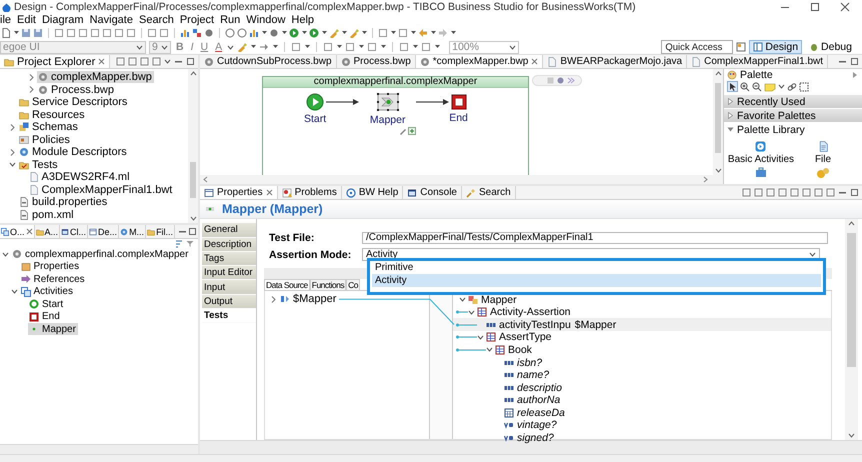 The width and height of the screenshot is (862, 462). I want to click on tree-item: Activities, so click(47, 292).